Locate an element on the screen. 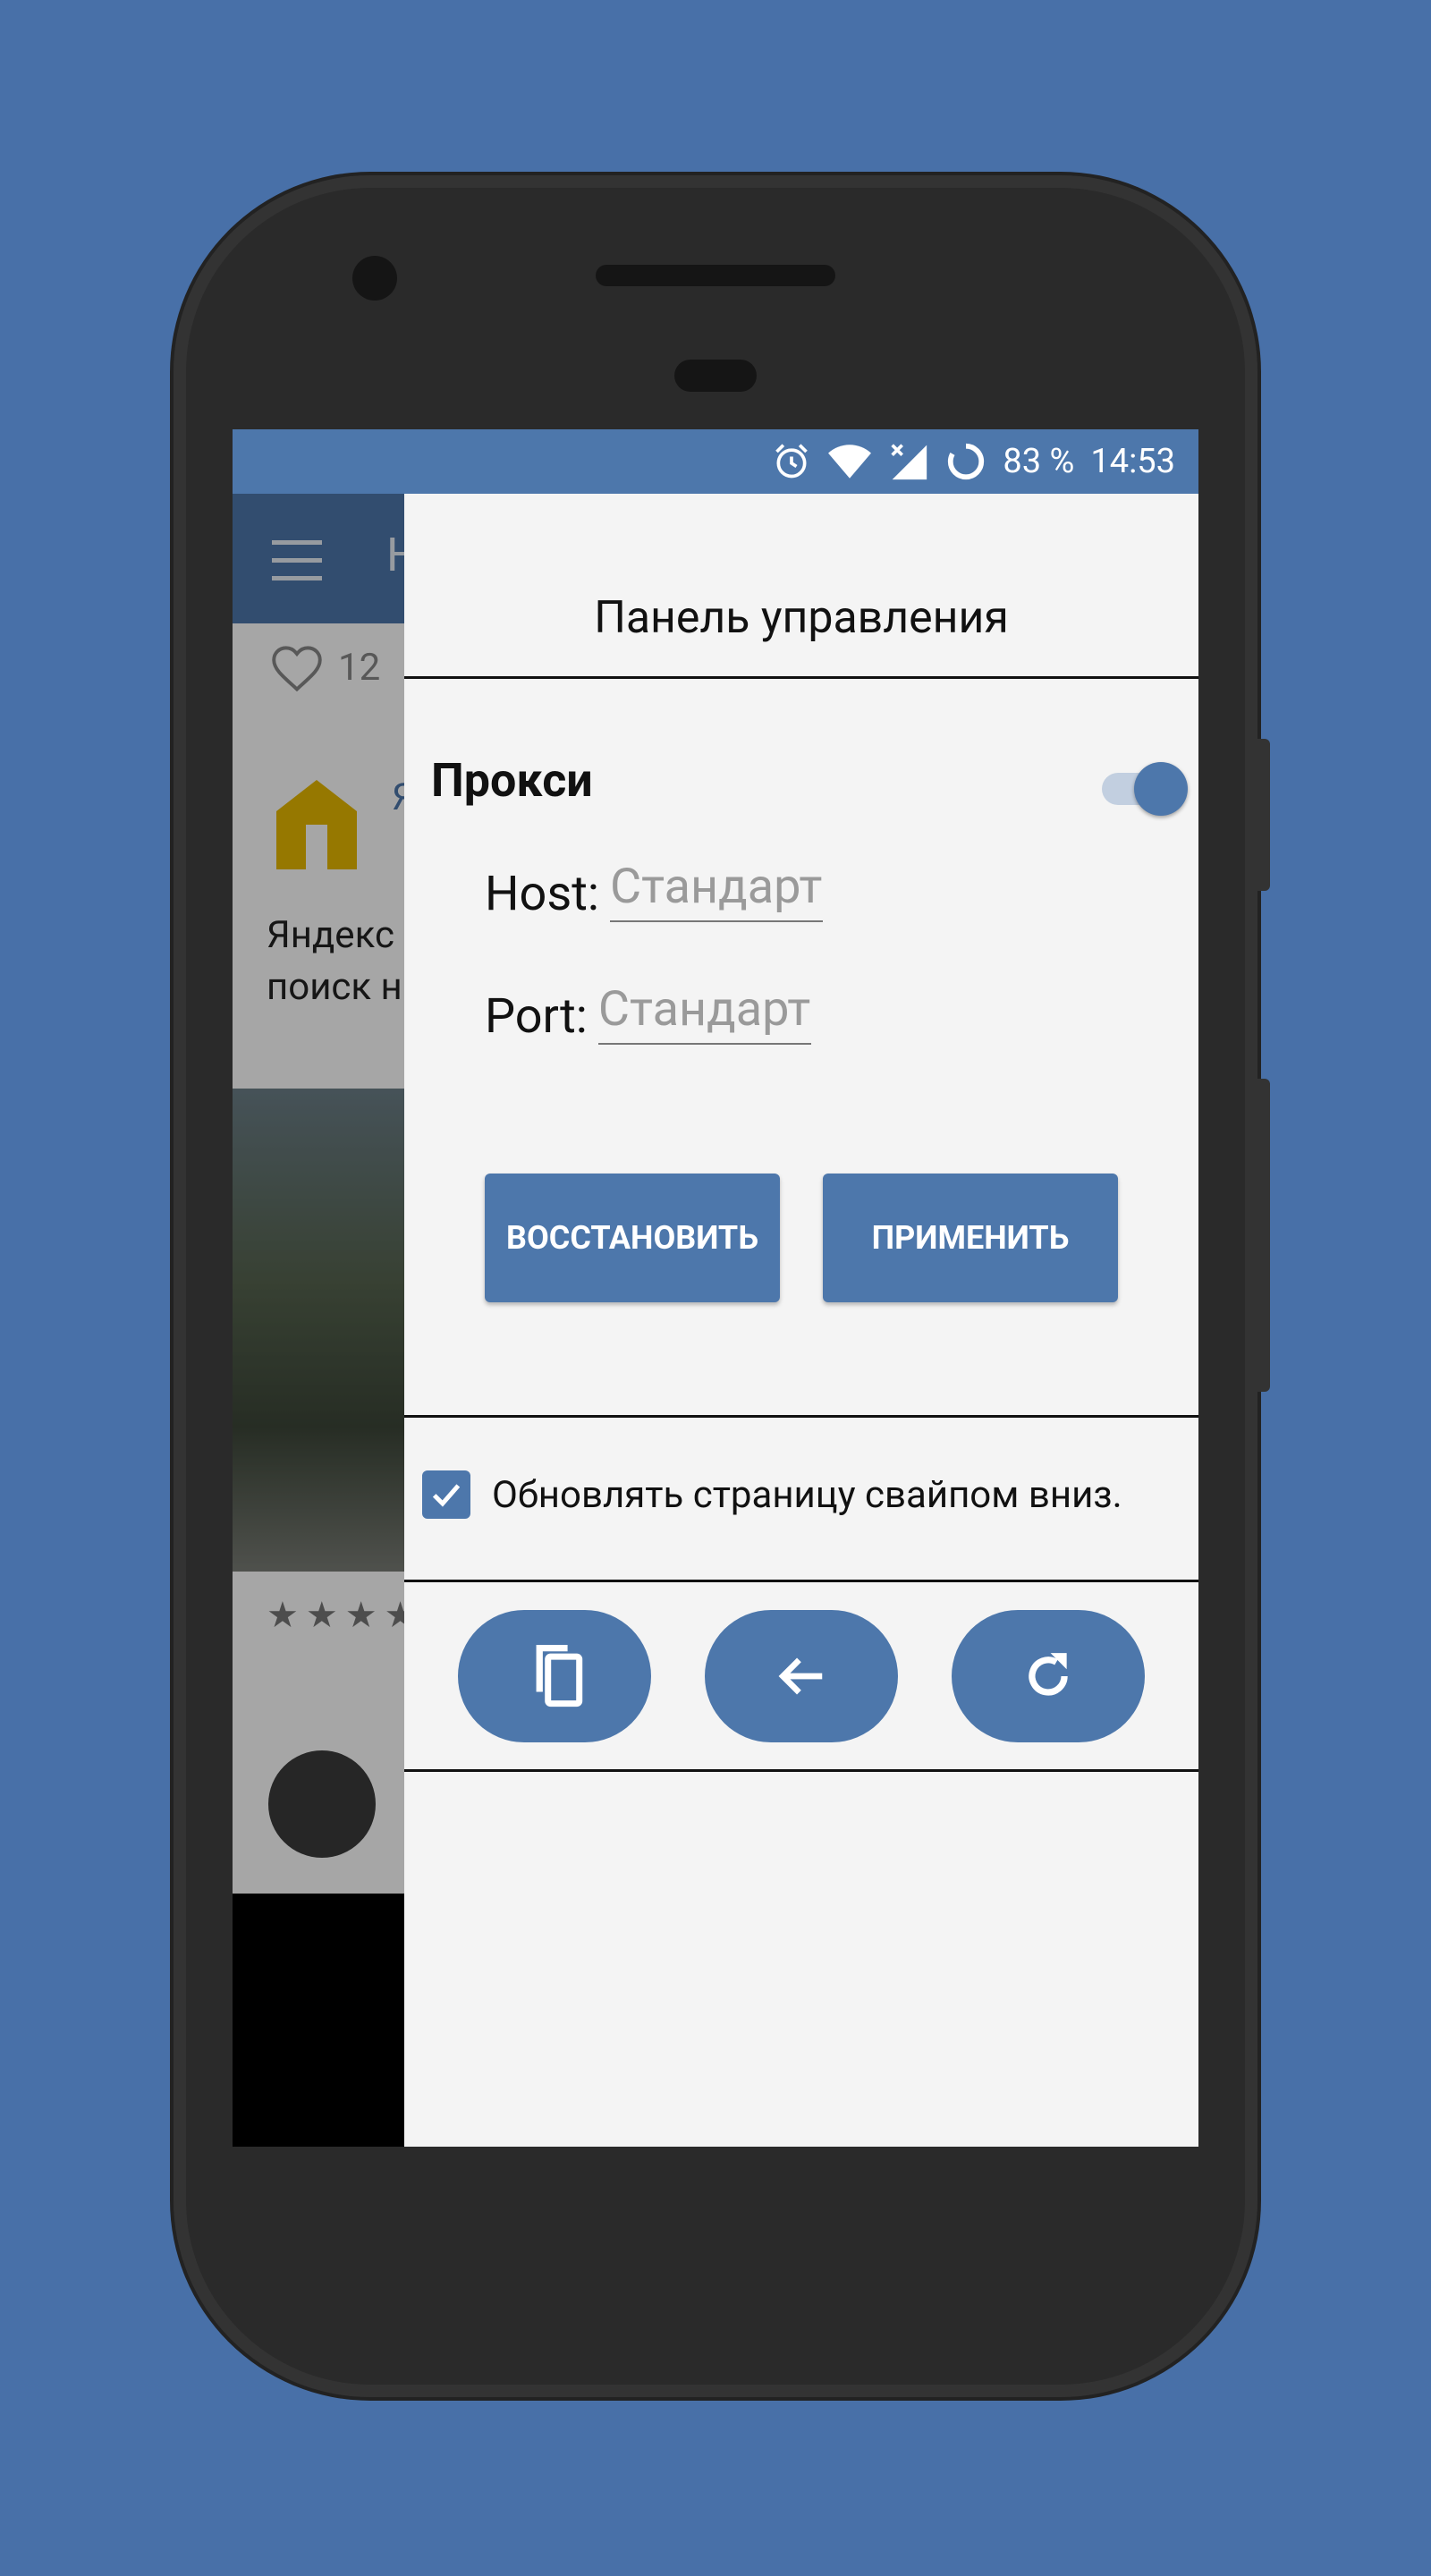 This screenshot has width=1431, height=2576. battery-icon is located at coordinates (966, 461).